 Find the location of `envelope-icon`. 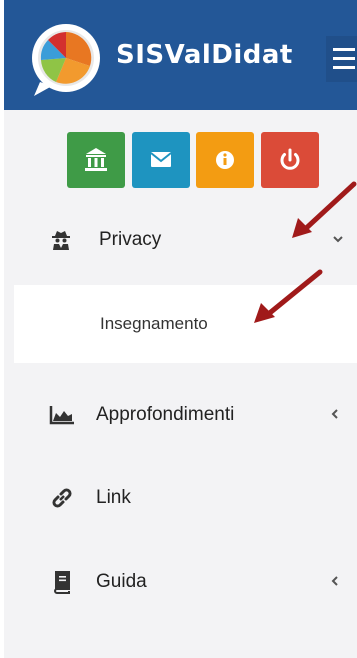

envelope-icon is located at coordinates (161, 159).